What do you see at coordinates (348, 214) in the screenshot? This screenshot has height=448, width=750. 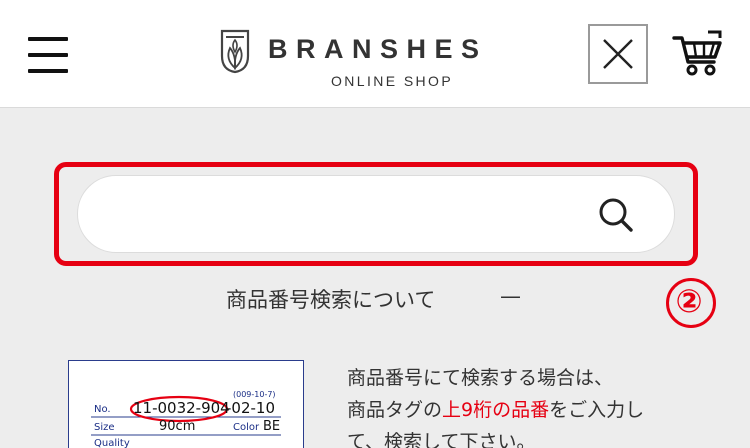 I see `search-input` at bounding box center [348, 214].